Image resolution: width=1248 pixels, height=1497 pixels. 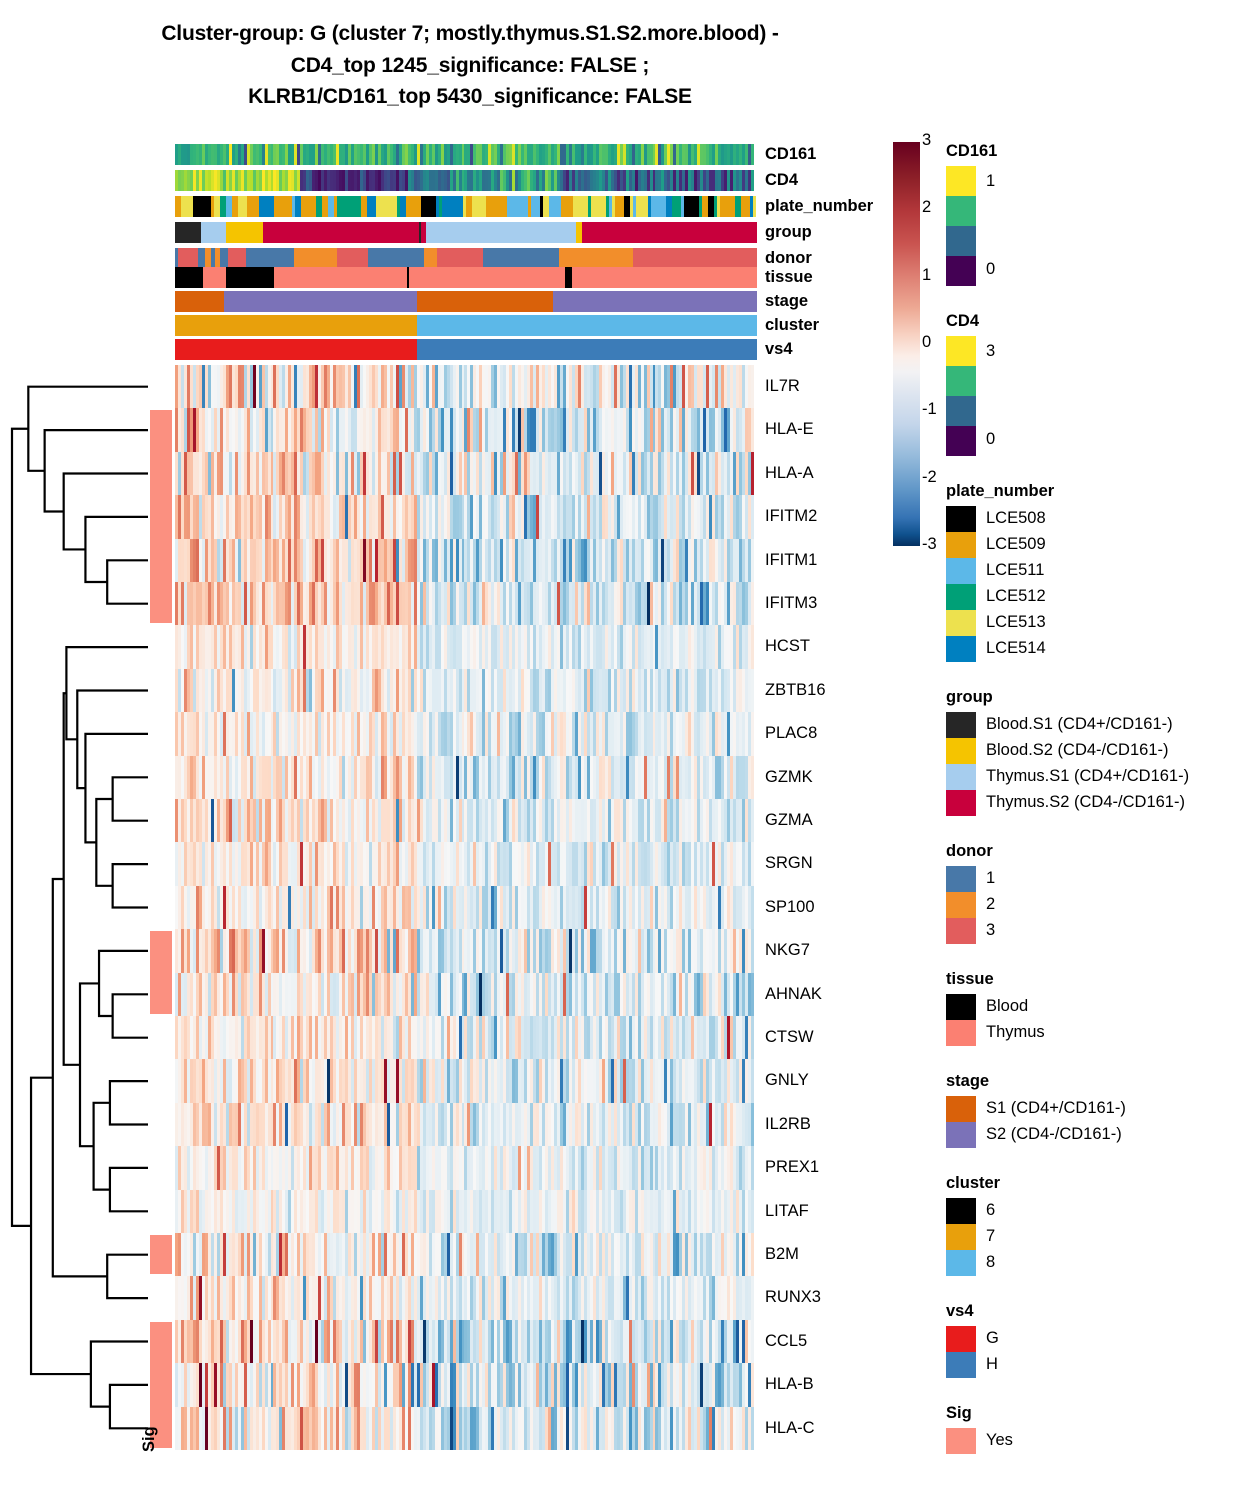 I want to click on colorbar-tick: -2, so click(x=929, y=476).